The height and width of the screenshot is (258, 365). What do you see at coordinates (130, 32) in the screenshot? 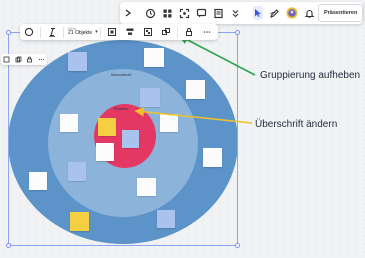
I see `align-icon` at bounding box center [130, 32].